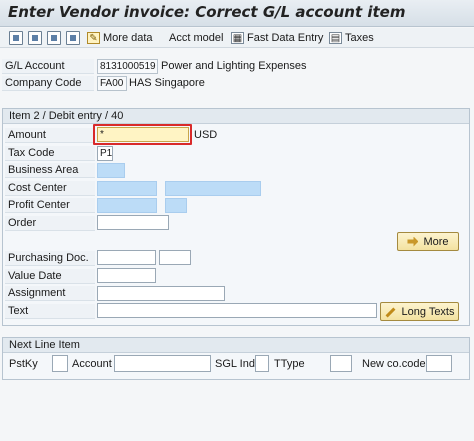  What do you see at coordinates (285, 38) in the screenshot?
I see `fast-data-entry-label: Fast Data Entry` at bounding box center [285, 38].